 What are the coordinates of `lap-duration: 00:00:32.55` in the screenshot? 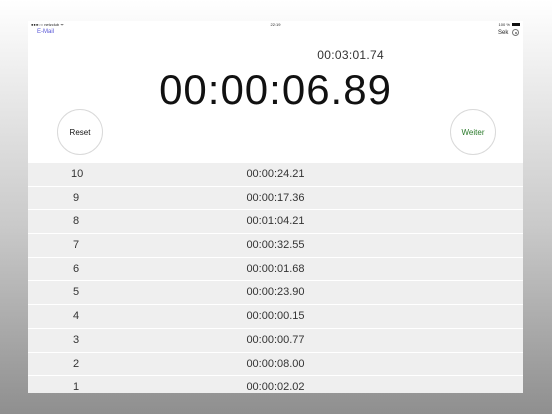 It's located at (275, 245).